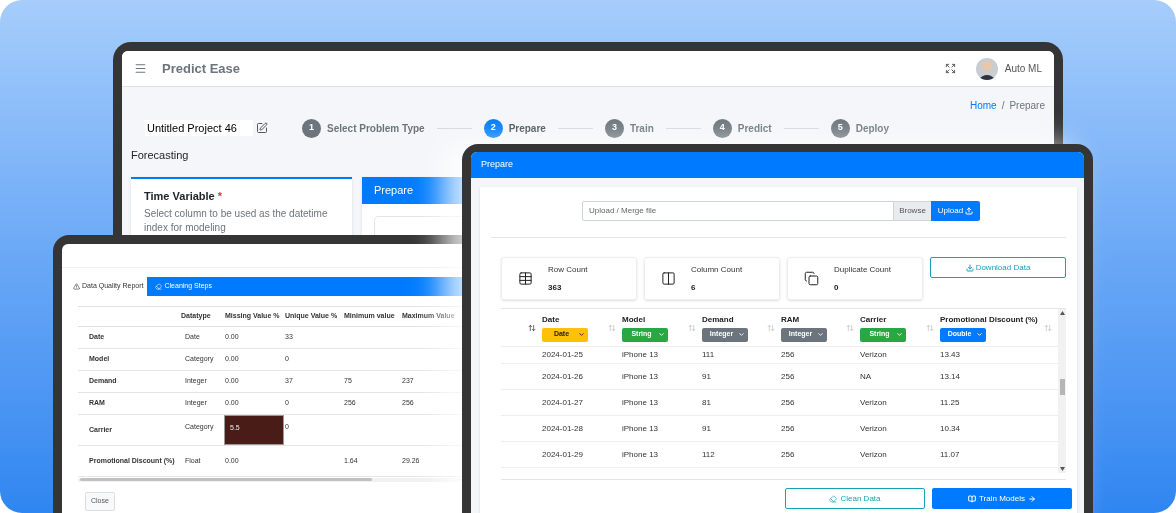  Describe the element at coordinates (563, 402) in the screenshot. I see `table-cell-text: 2024-01-27` at that location.